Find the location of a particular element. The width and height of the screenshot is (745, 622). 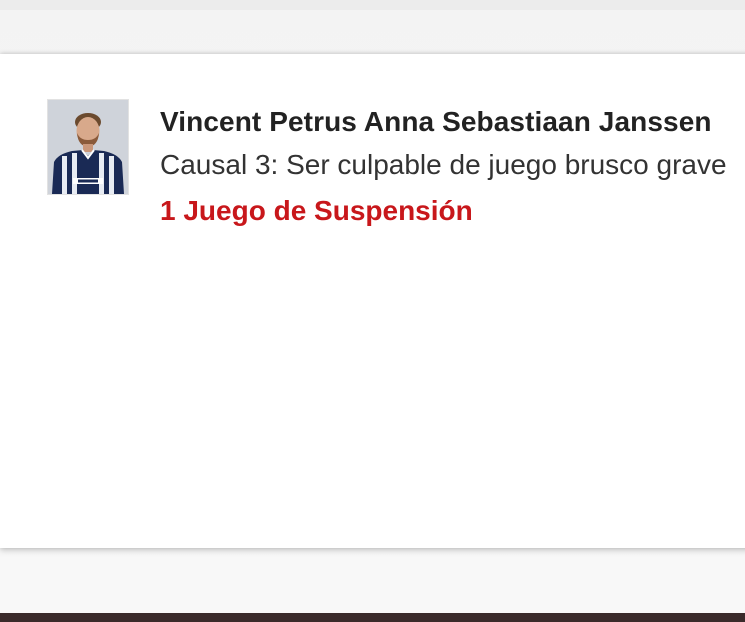

player-photo-icon is located at coordinates (88, 147).